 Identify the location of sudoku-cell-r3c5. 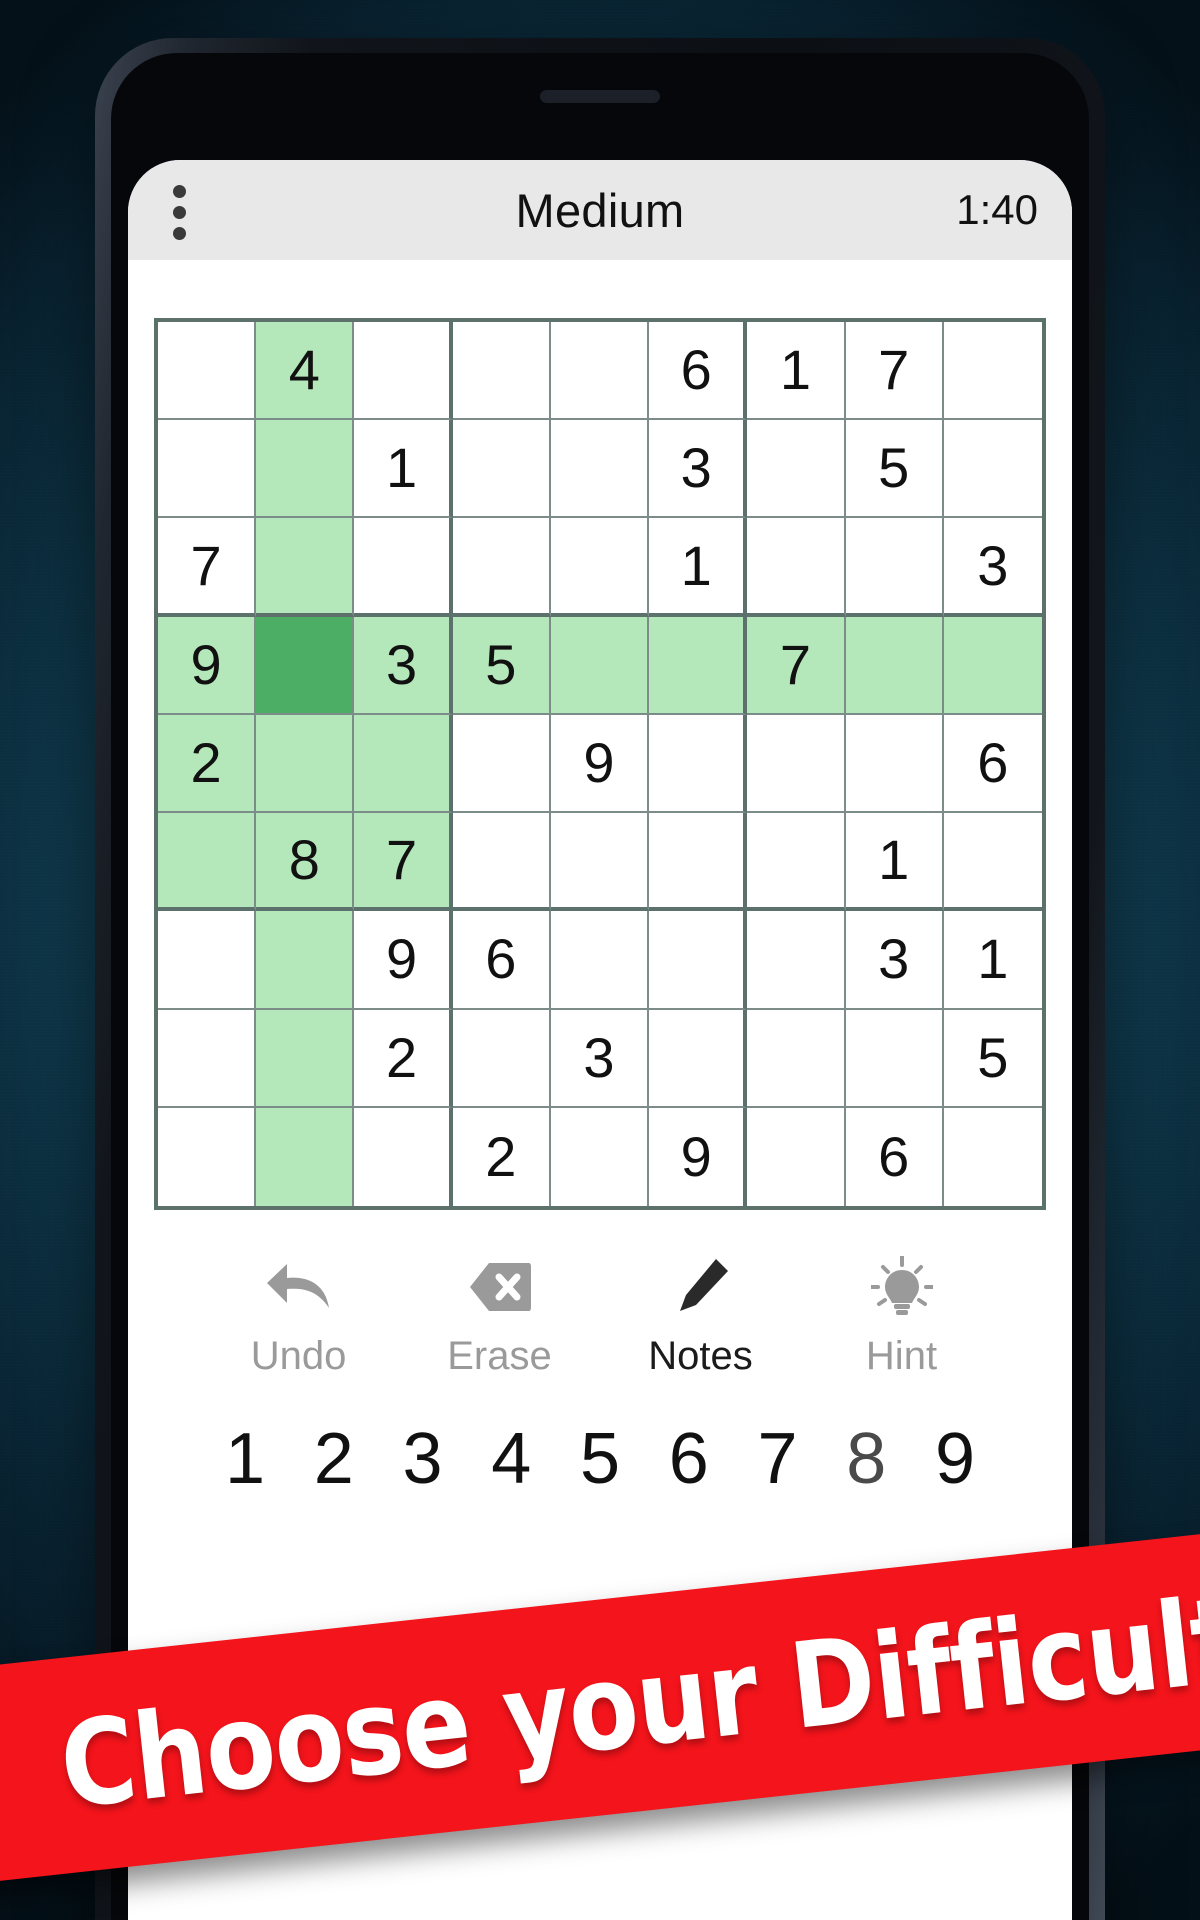
(600, 567).